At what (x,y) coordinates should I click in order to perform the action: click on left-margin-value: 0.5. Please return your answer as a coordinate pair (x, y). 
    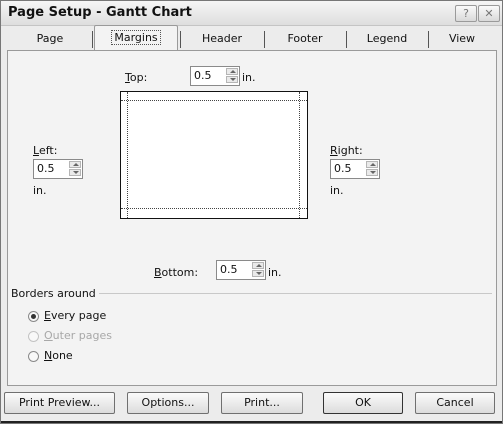
    Looking at the image, I should click on (46, 168).